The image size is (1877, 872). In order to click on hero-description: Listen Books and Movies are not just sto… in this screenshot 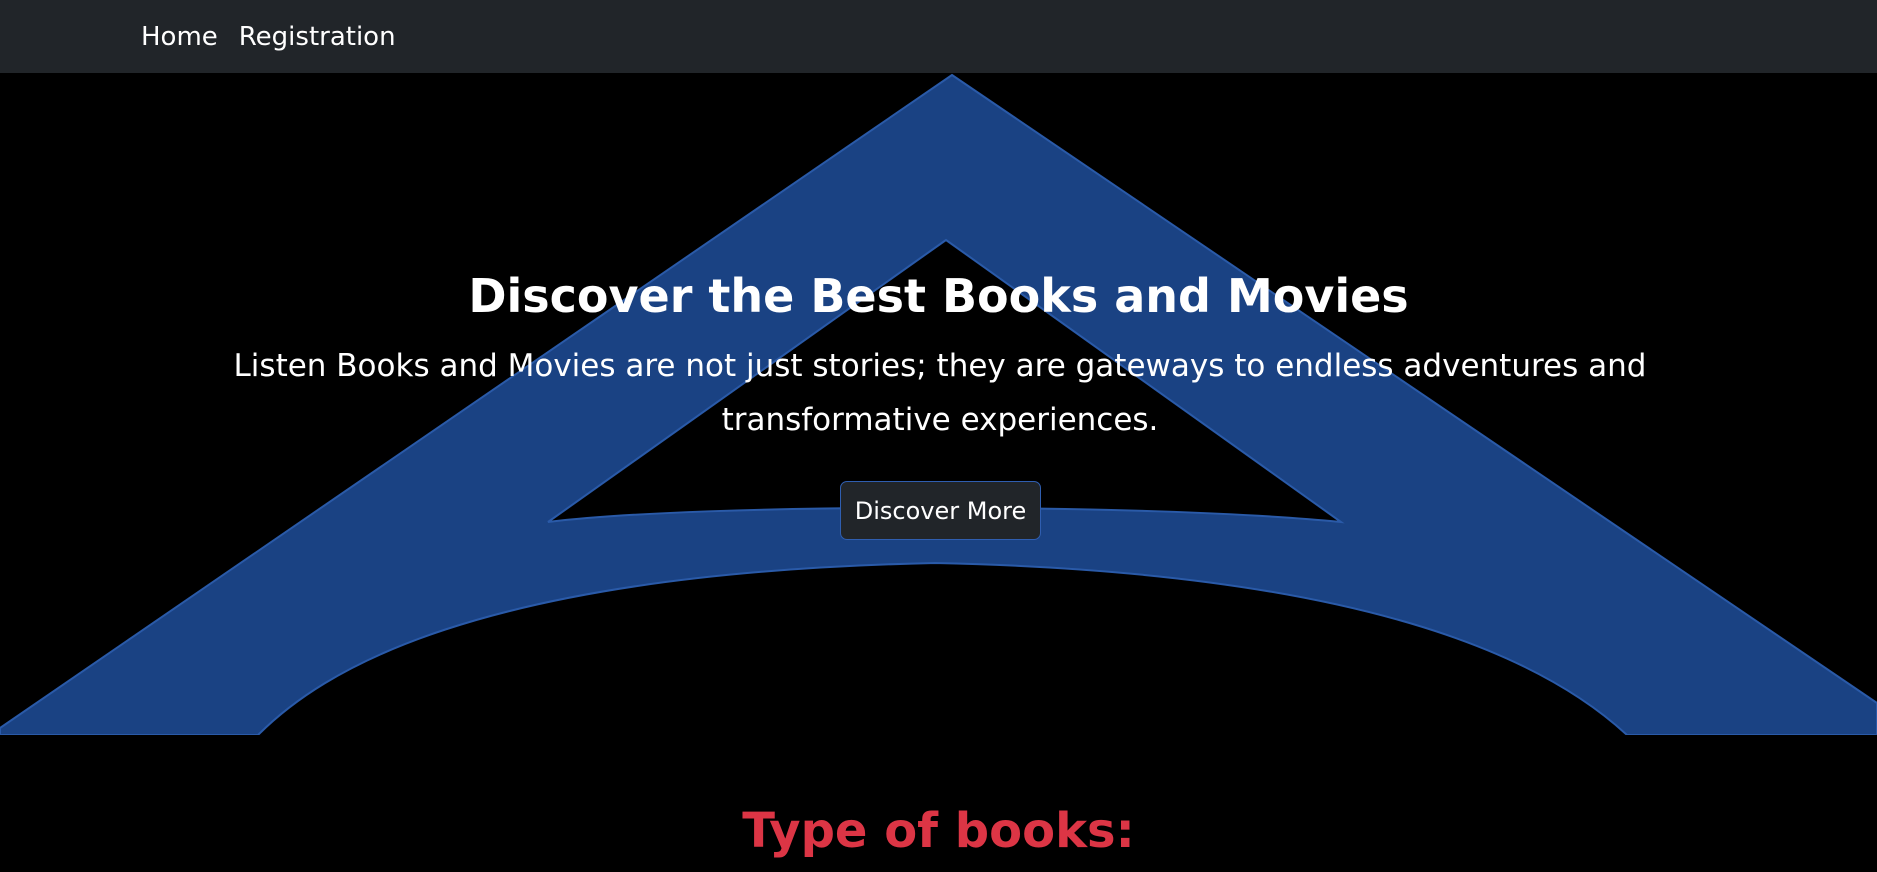, I will do `click(940, 393)`.